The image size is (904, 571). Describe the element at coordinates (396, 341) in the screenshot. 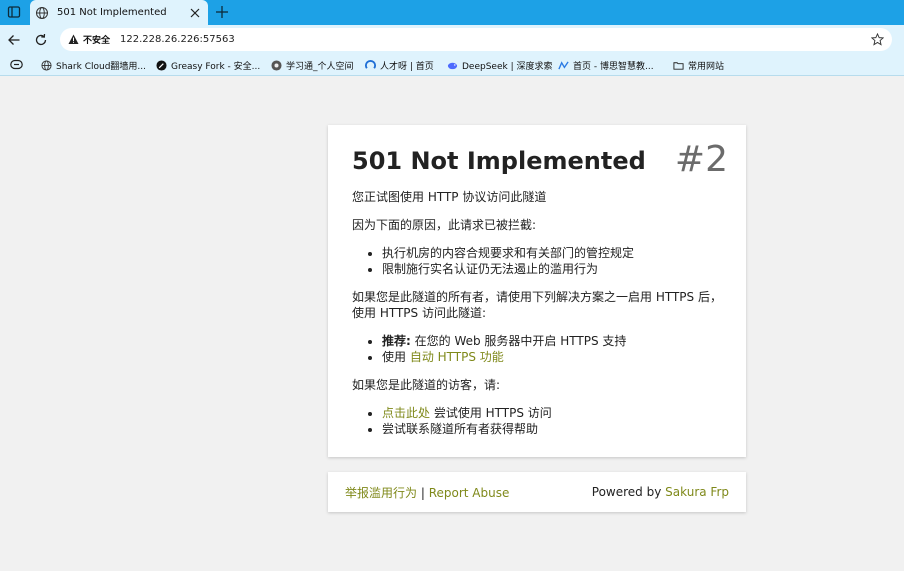

I see `recommend-label: 推荐:` at that location.